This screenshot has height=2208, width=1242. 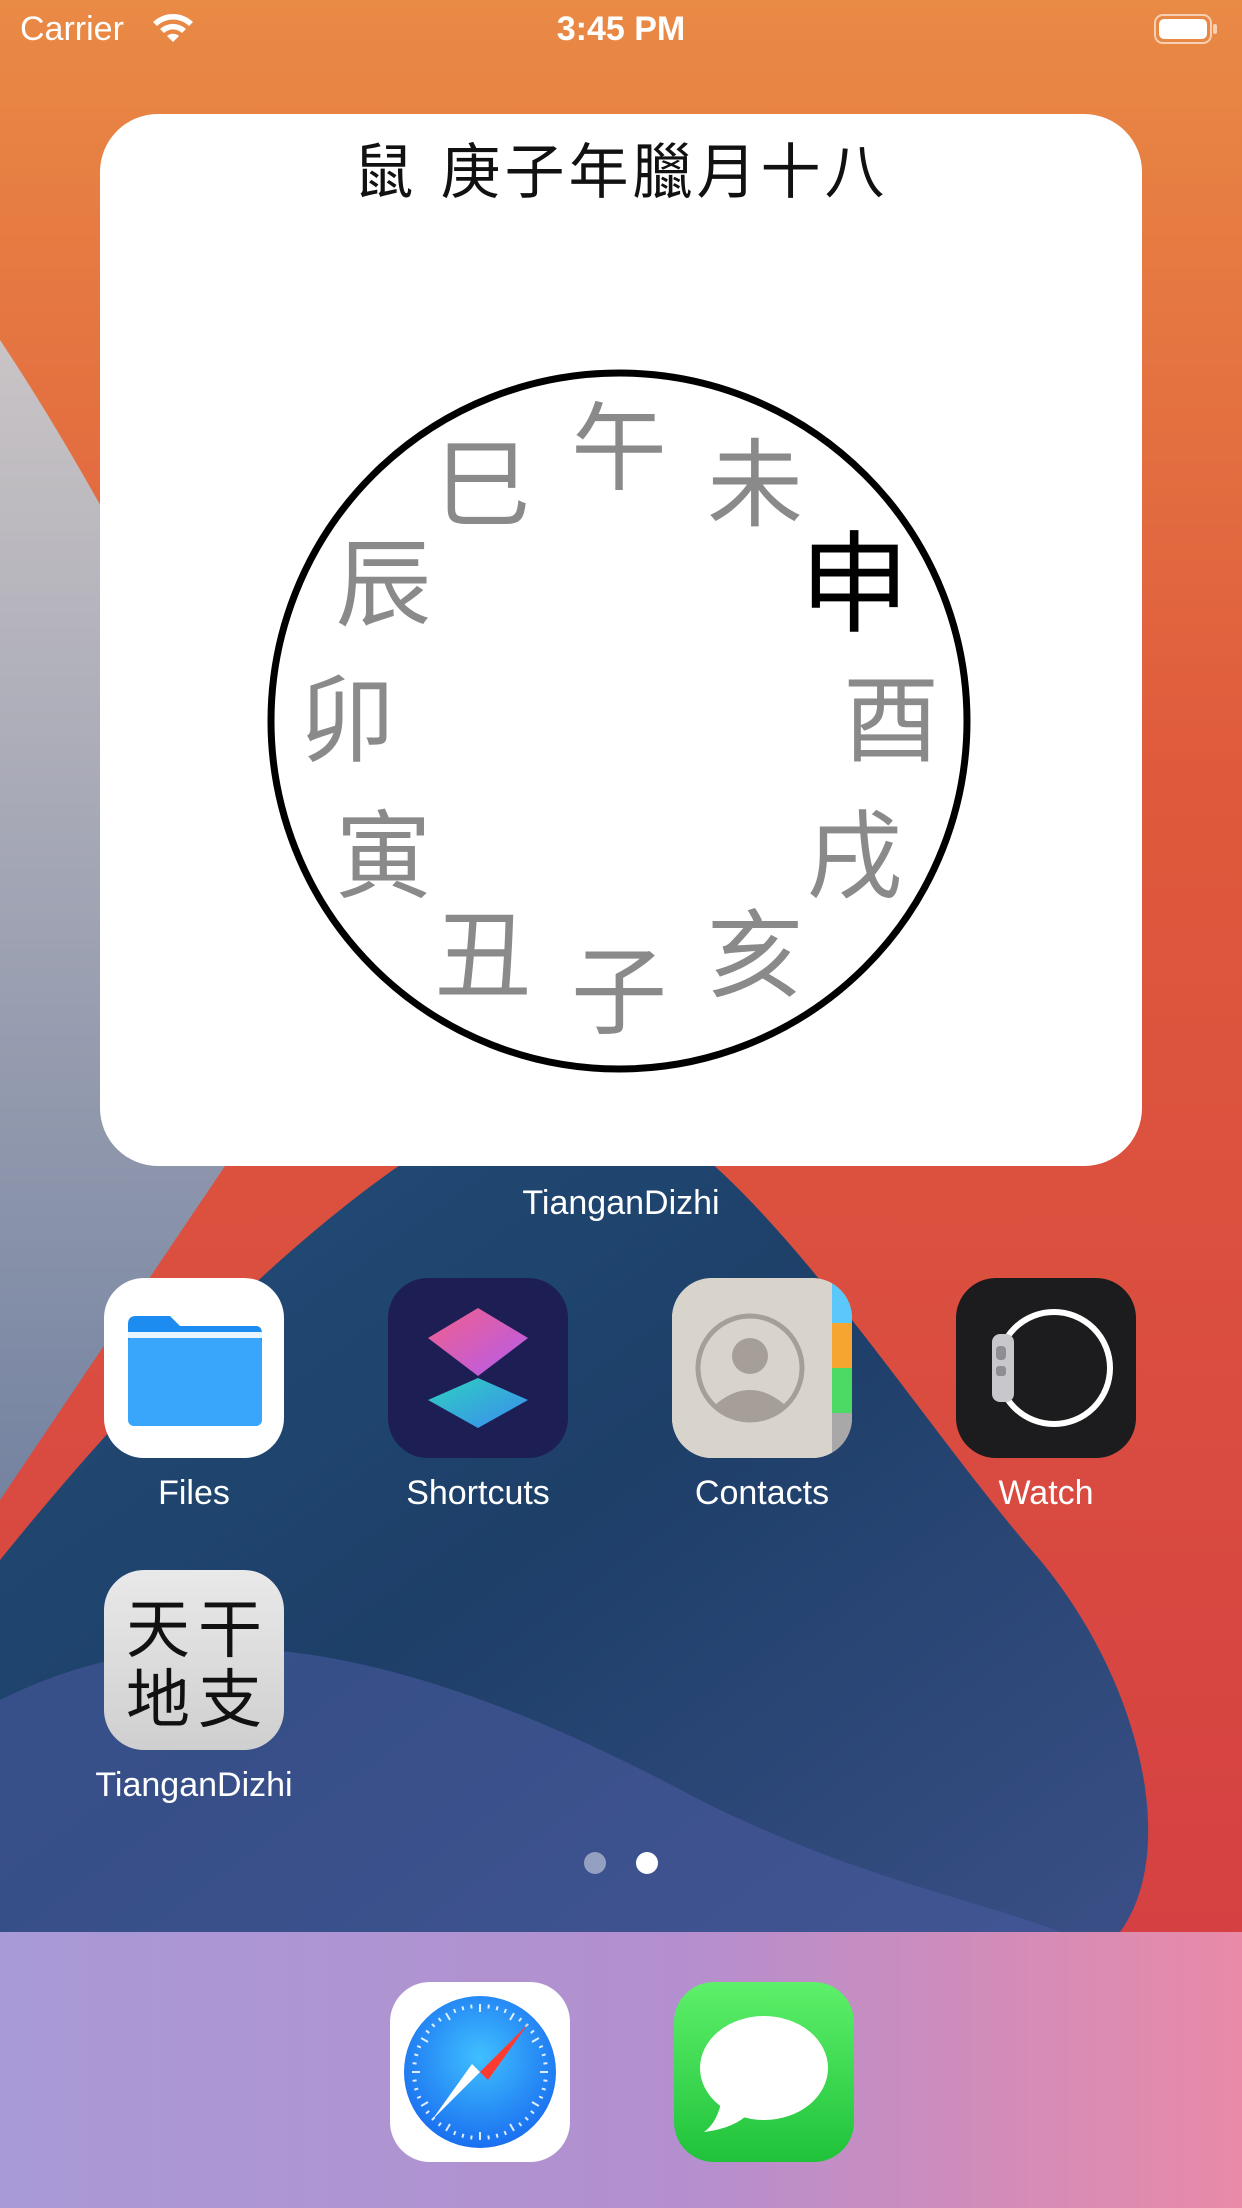 I want to click on app-tiangandizhi: 天 干 地 支 TianganDizhi, so click(x=194, y=1687).